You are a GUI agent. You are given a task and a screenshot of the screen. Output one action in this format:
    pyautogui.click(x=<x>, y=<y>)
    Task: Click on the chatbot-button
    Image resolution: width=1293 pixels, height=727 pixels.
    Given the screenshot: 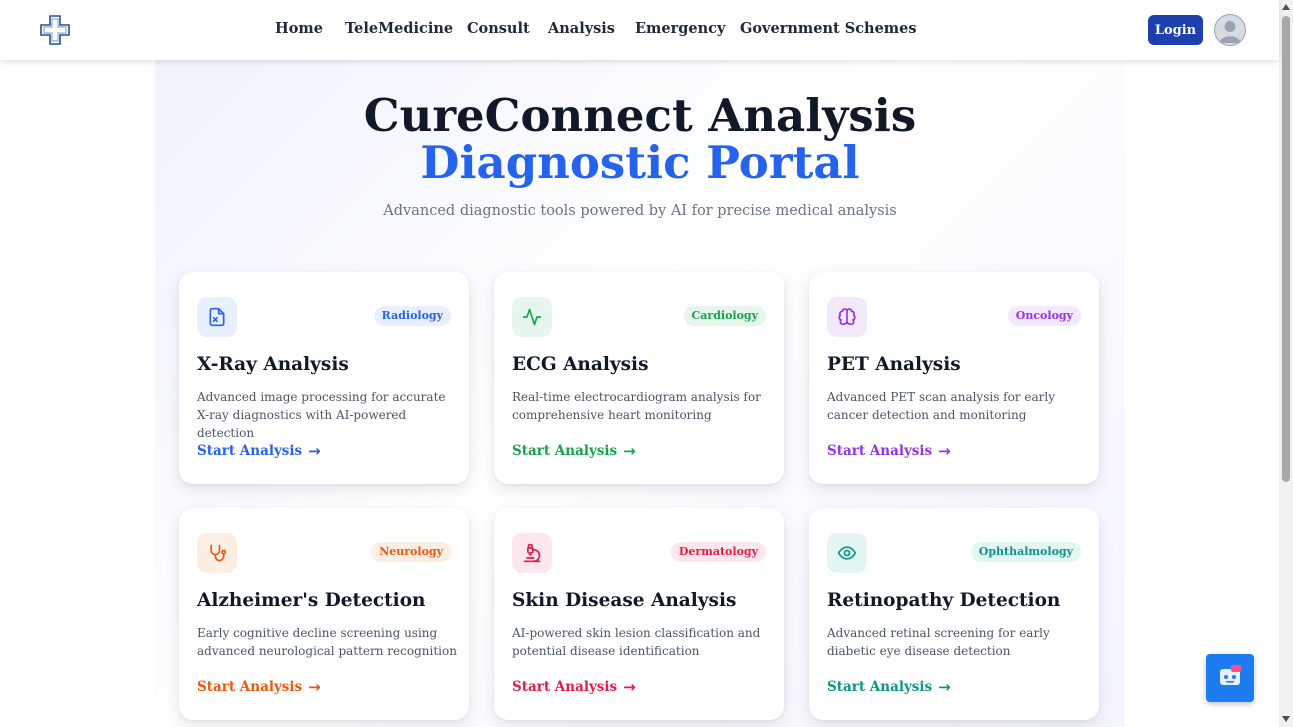 What is the action you would take?
    pyautogui.click(x=1230, y=678)
    